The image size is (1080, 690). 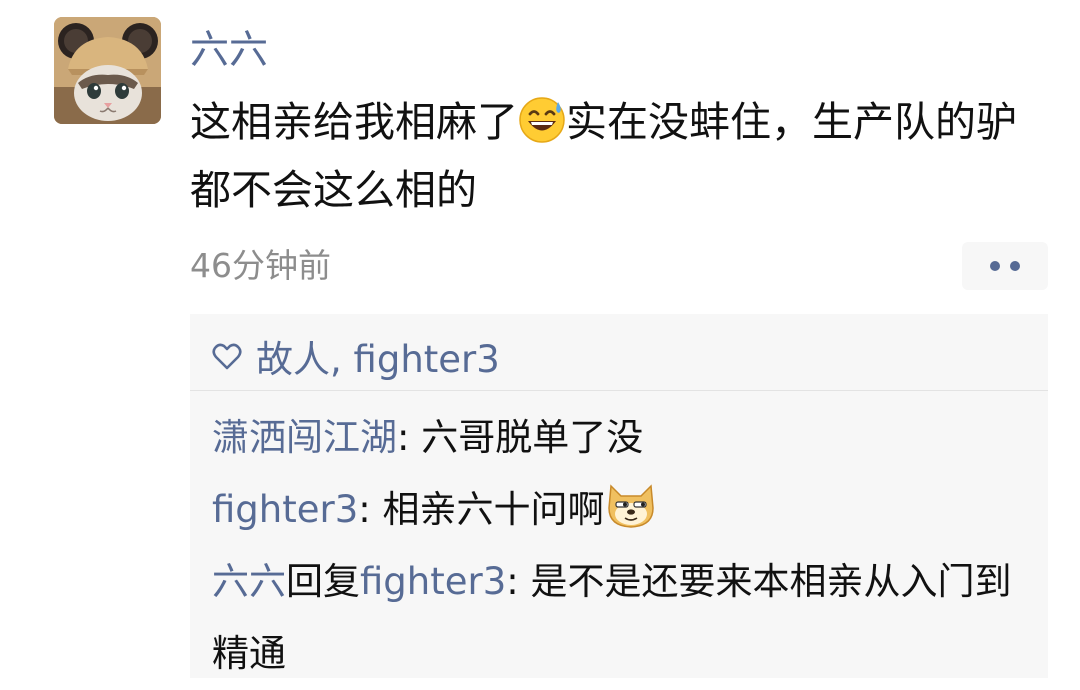 What do you see at coordinates (249, 581) in the screenshot?
I see `comment-author: 六六` at bounding box center [249, 581].